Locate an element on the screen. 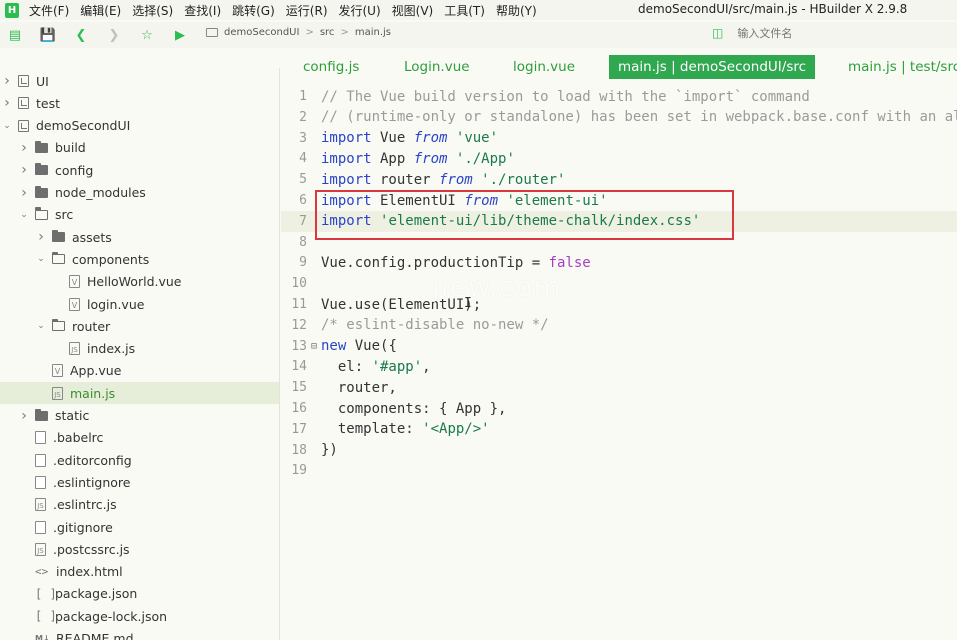 Image resolution: width=957 pixels, height=640 pixels. tree-item: JS index.js is located at coordinates (139, 349).